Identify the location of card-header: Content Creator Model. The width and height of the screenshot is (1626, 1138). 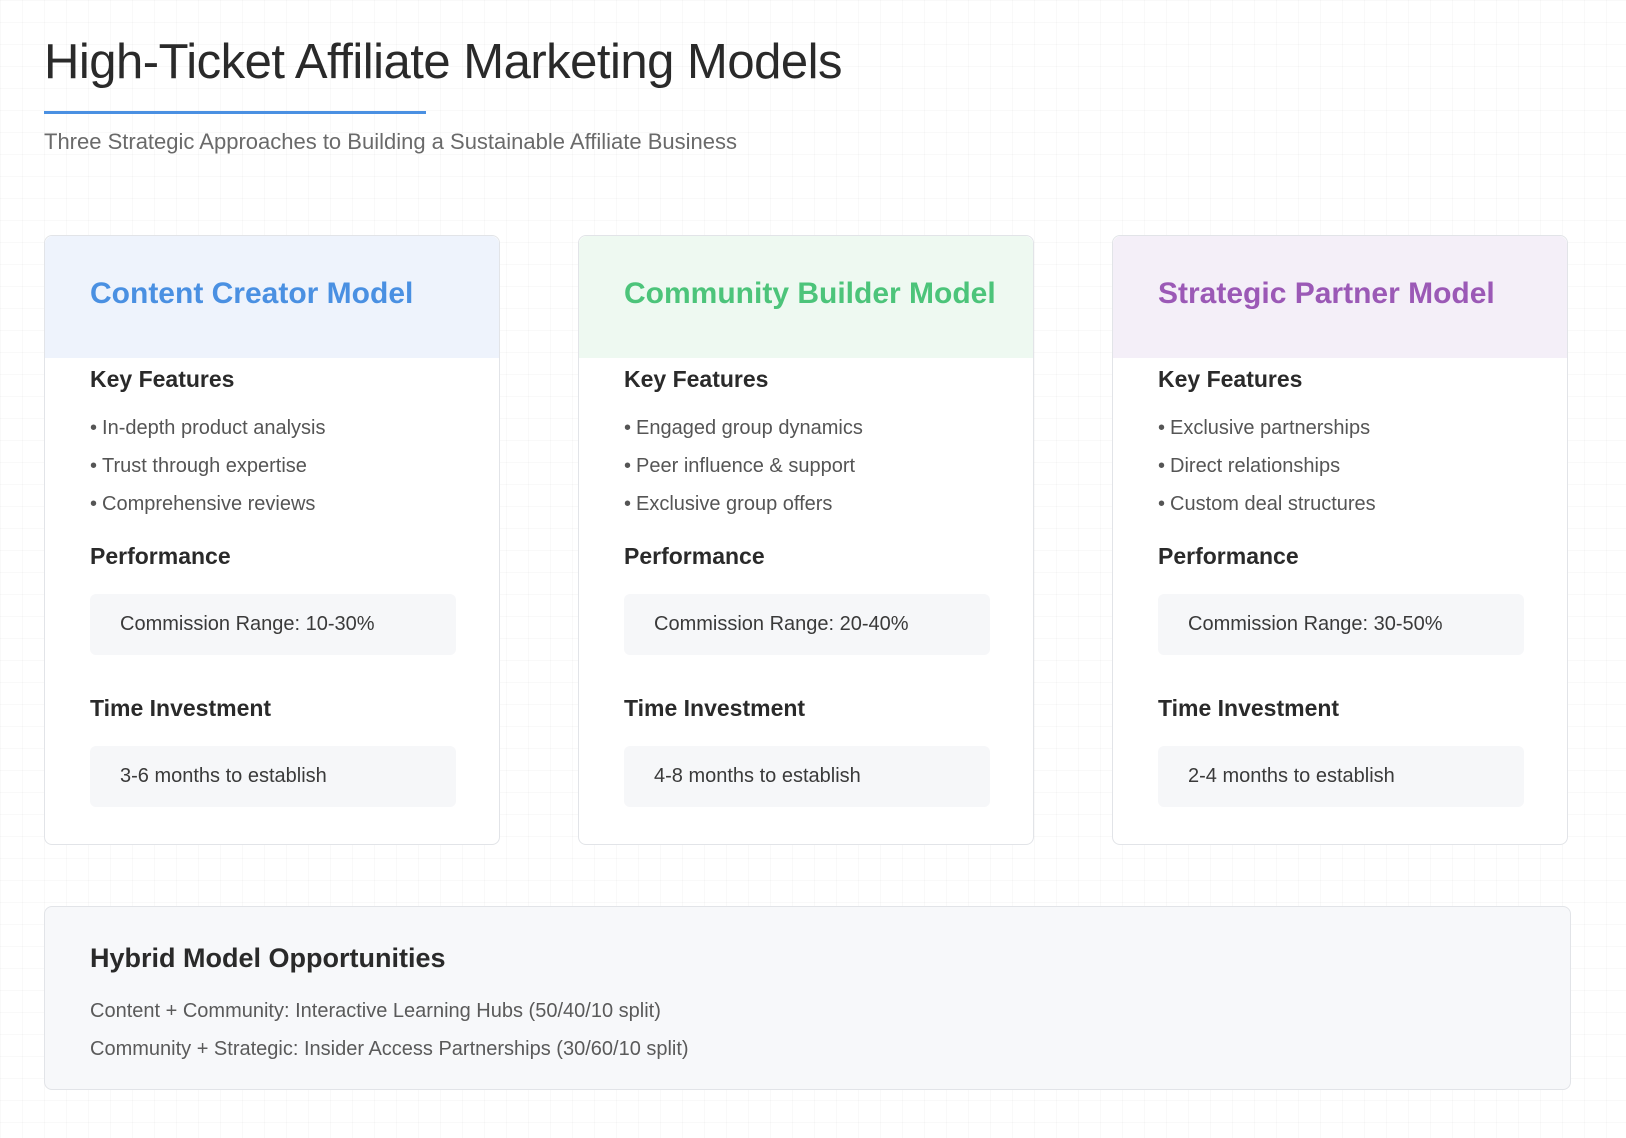
(272, 297).